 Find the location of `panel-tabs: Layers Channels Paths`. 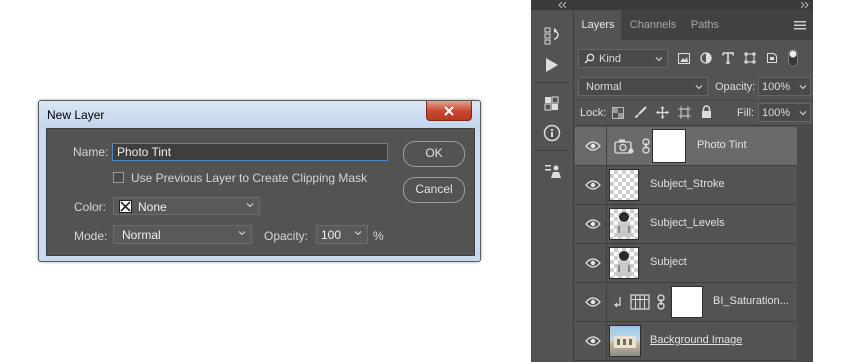

panel-tabs: Layers Channels Paths is located at coordinates (694, 25).